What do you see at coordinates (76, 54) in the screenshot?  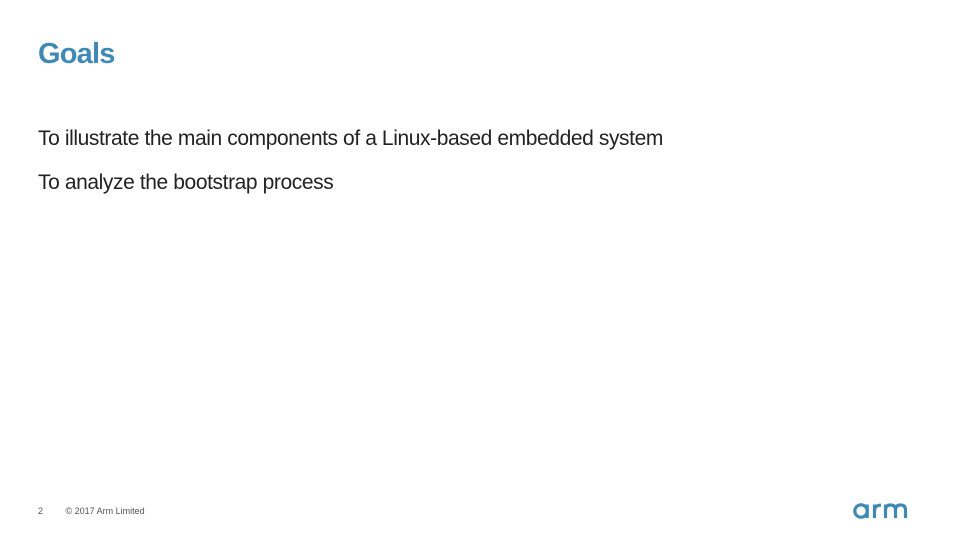 I see `slide-title: Goals` at bounding box center [76, 54].